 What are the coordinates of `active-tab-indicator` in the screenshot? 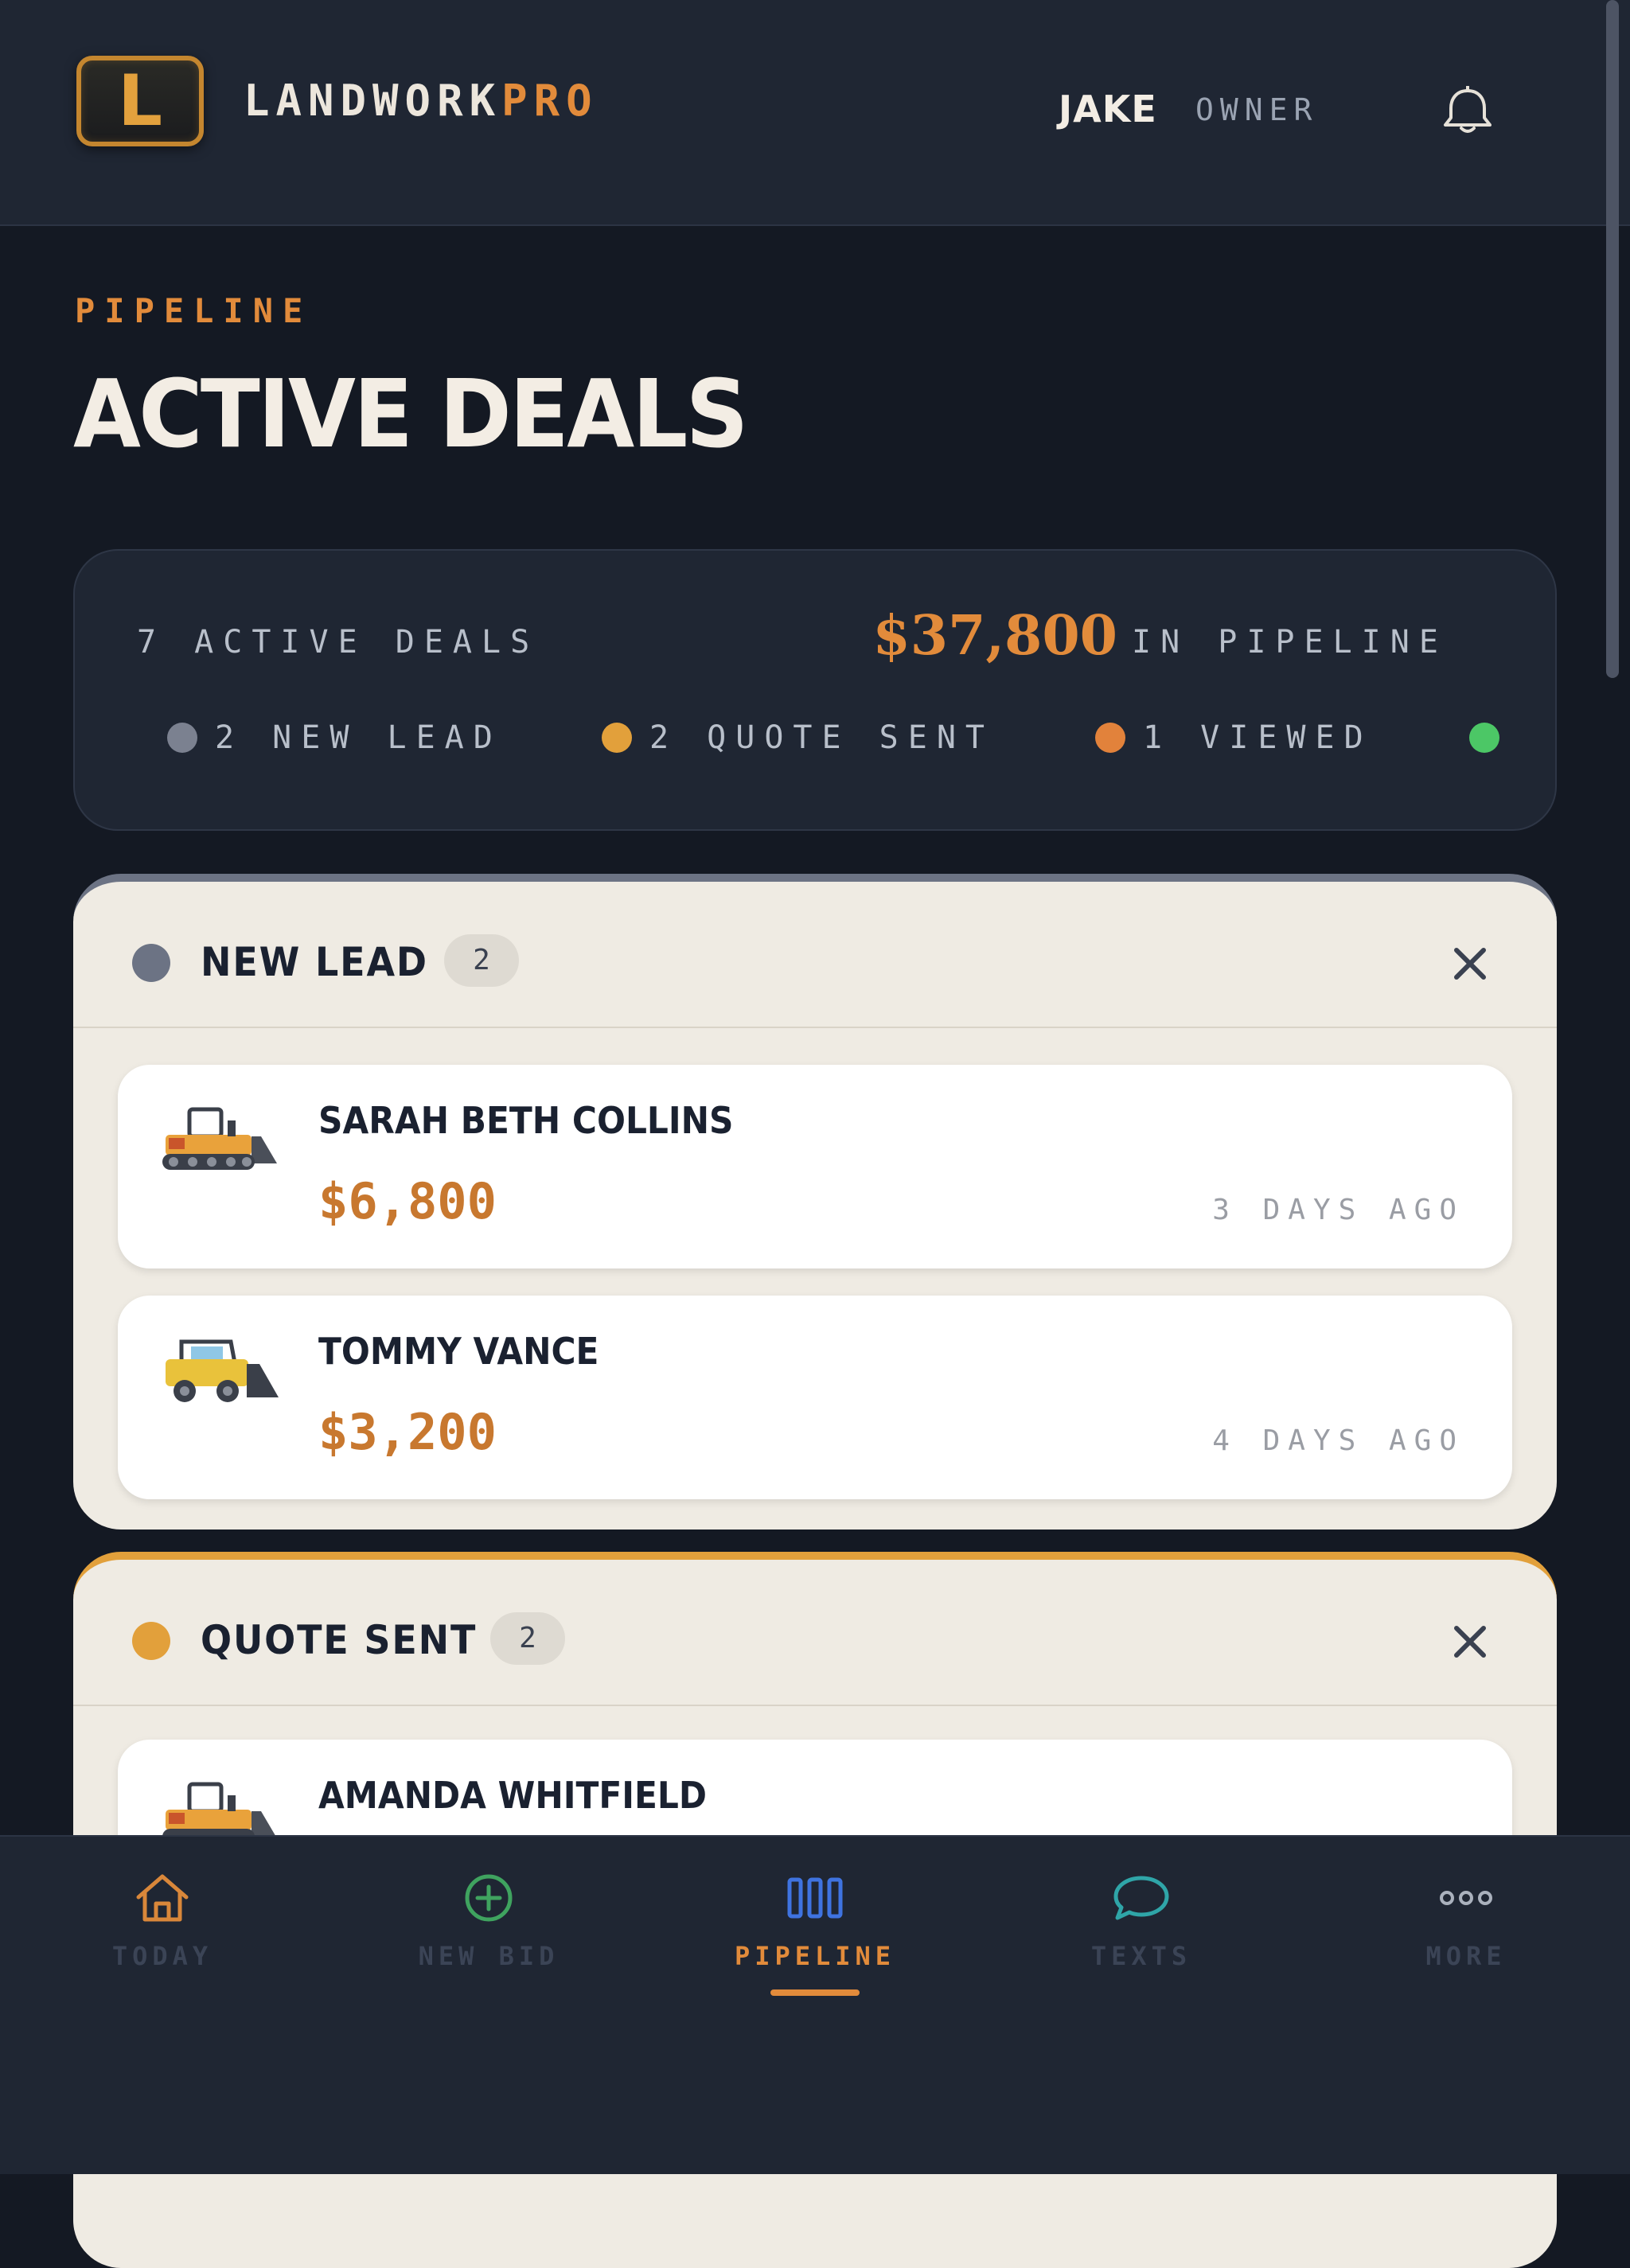 It's located at (815, 1992).